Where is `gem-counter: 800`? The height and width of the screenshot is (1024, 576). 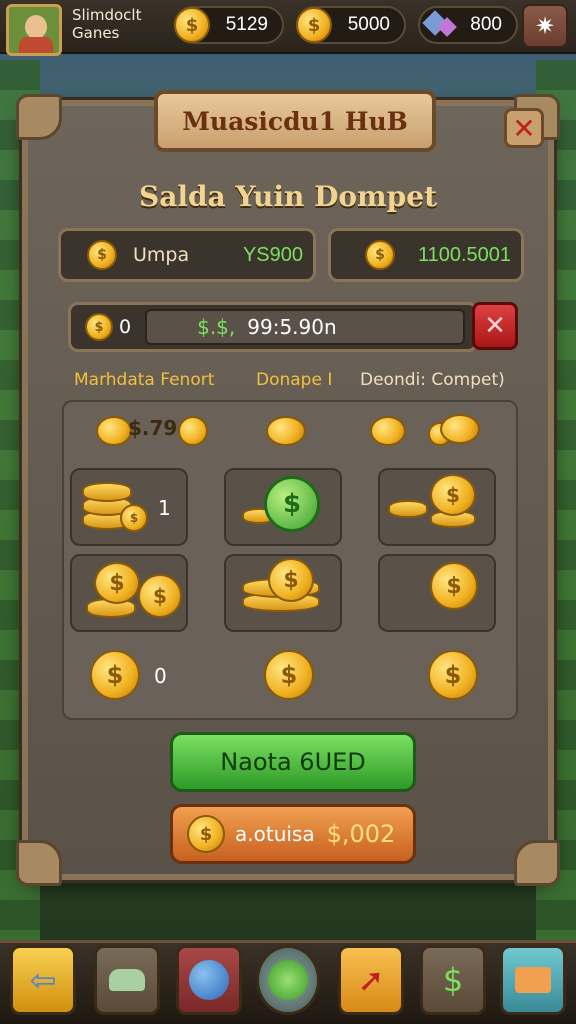
gem-counter: 800 is located at coordinates (468, 25).